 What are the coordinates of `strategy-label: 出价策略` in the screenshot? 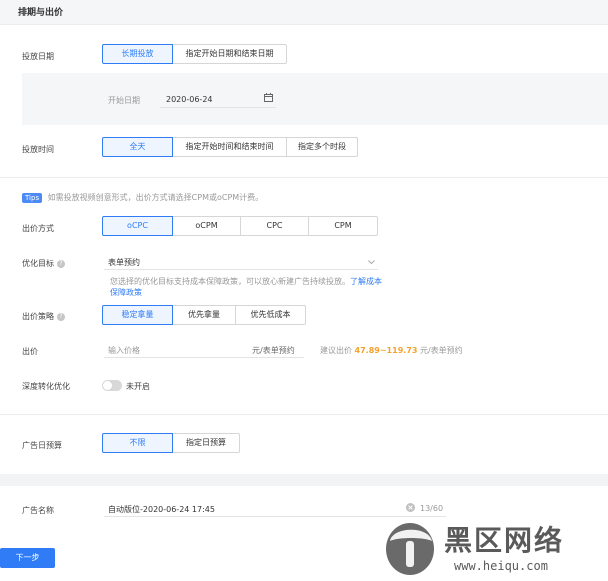 It's located at (38, 316).